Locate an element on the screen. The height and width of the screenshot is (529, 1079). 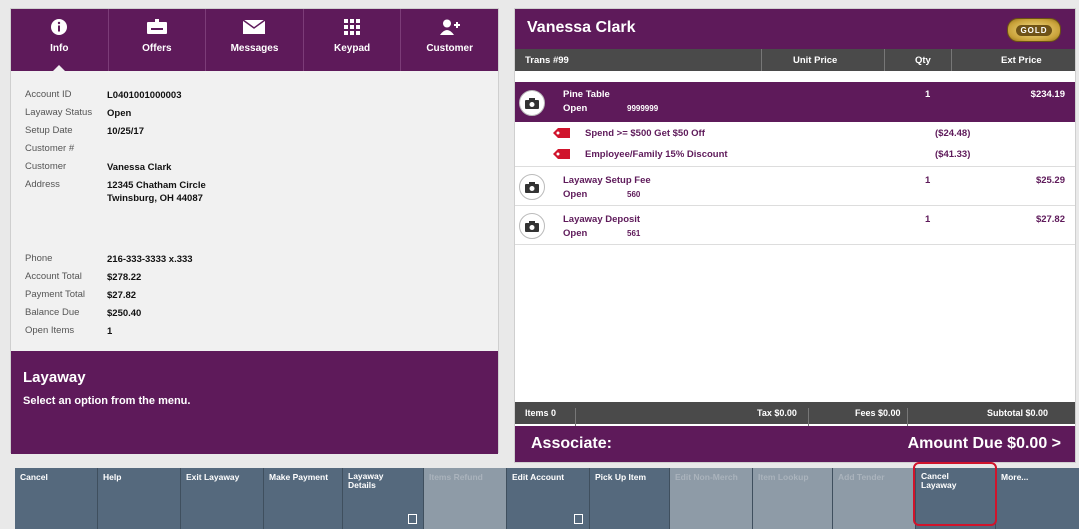
gold-badge-icon: GOLD is located at coordinates (1034, 30).